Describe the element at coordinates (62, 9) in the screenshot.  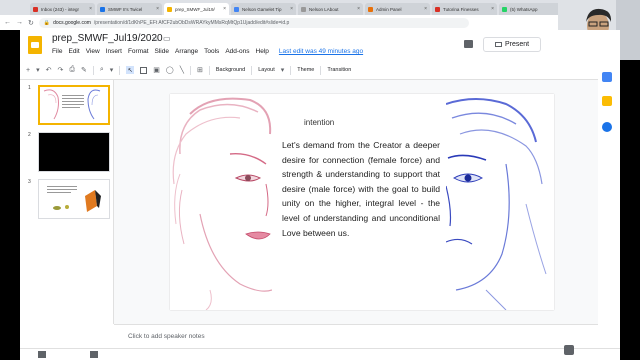
I see `browser-tab: Inbox (243) - integr ×` at that location.